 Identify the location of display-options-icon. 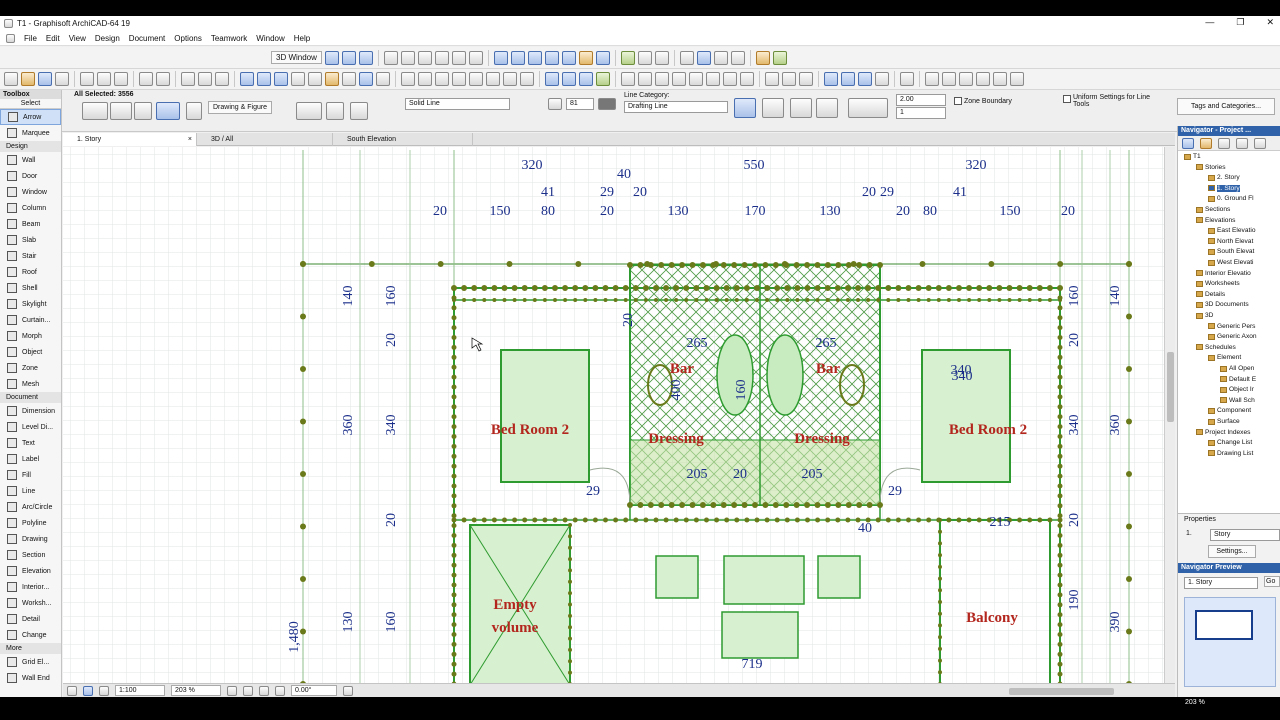
(949, 79).